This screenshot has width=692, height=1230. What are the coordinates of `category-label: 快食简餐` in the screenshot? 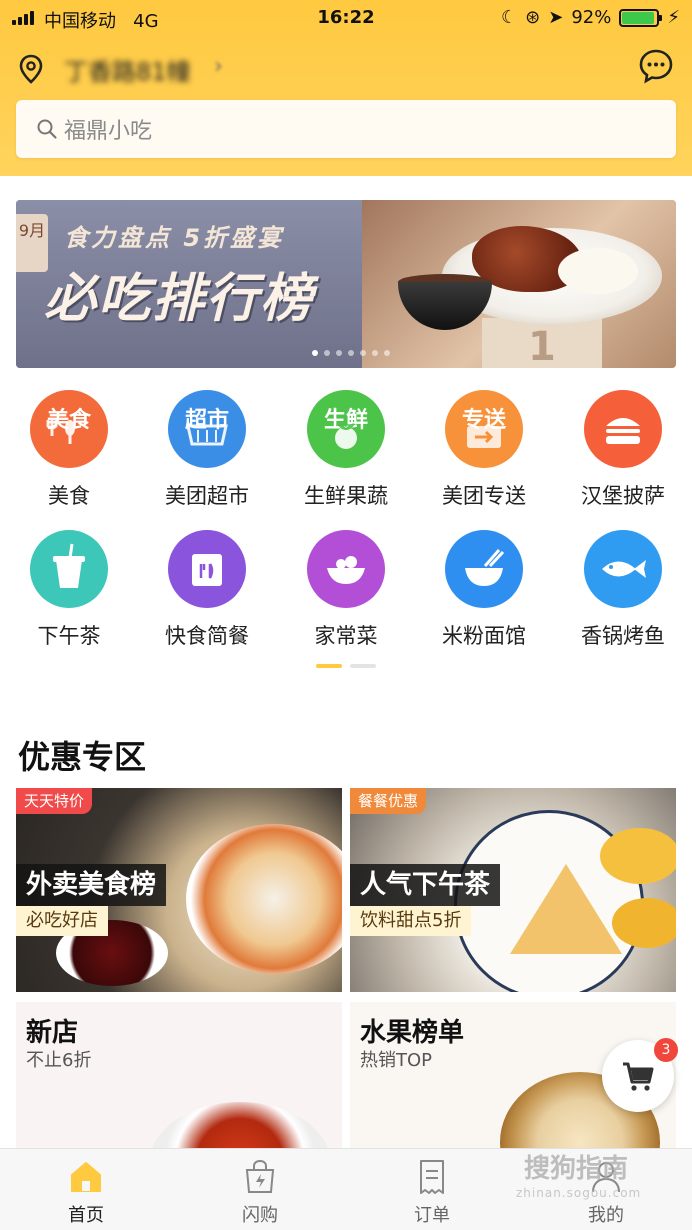 It's located at (207, 636).